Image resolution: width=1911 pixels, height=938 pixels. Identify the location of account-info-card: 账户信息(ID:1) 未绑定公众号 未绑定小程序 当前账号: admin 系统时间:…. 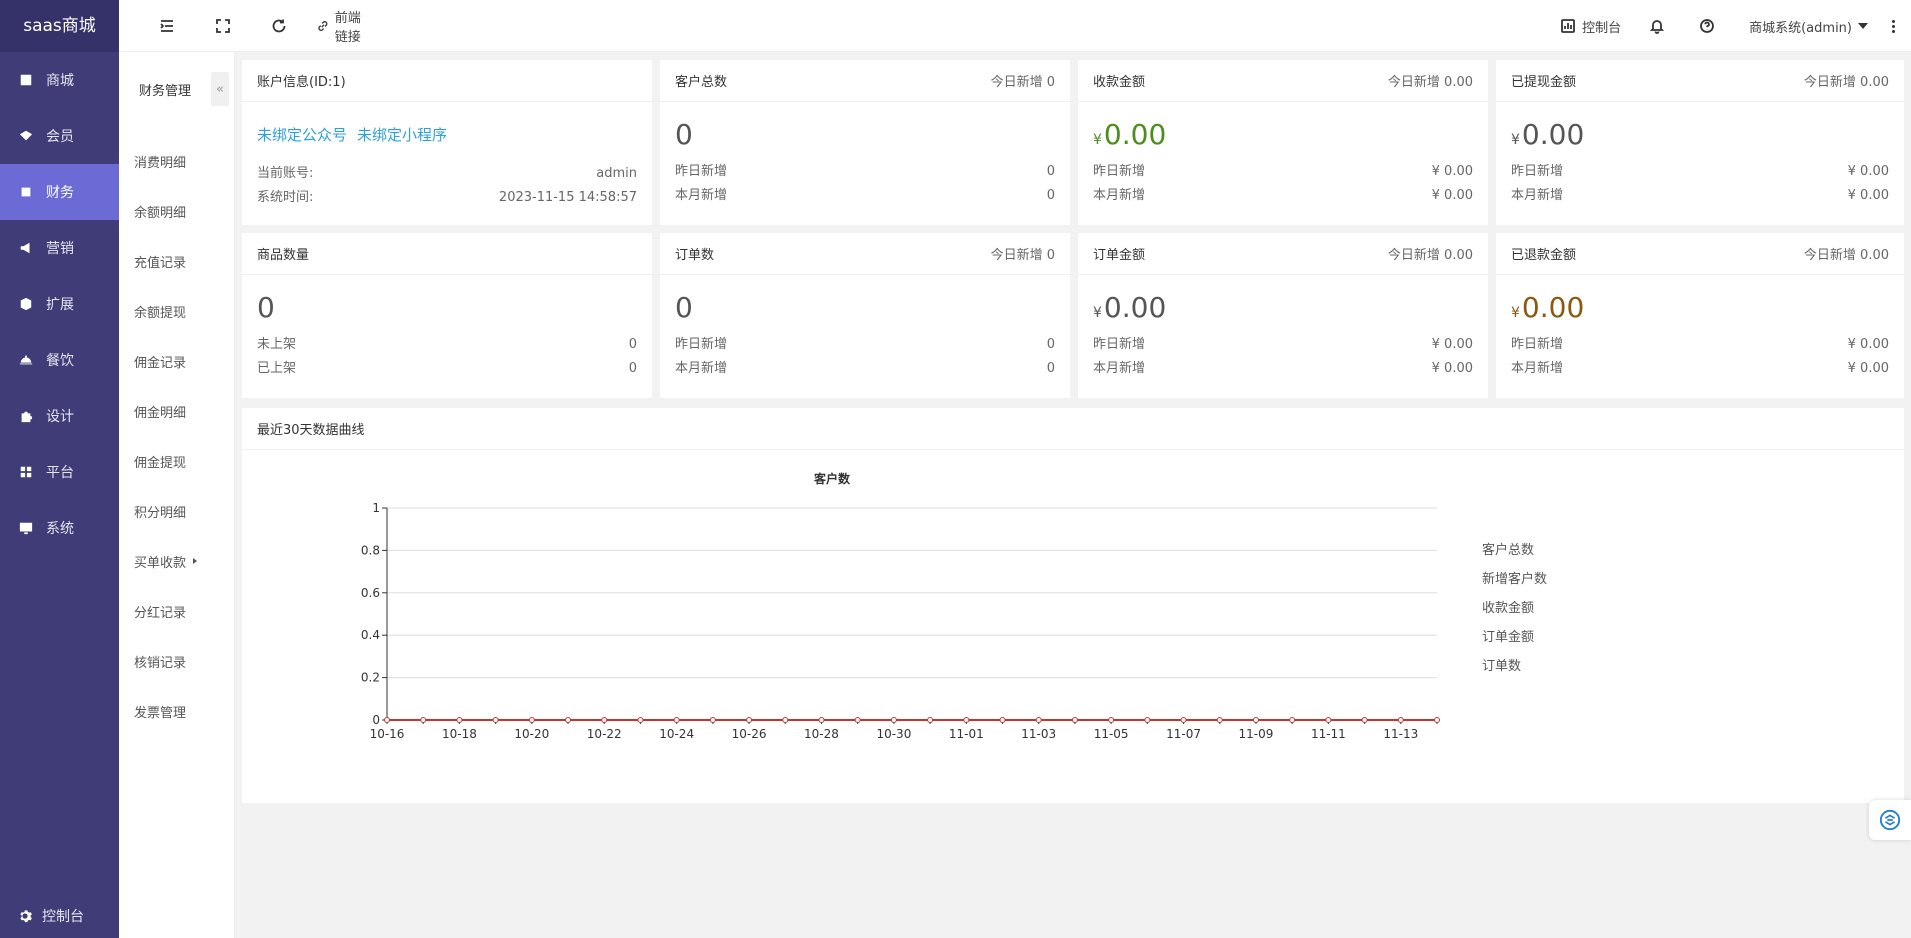
(447, 142).